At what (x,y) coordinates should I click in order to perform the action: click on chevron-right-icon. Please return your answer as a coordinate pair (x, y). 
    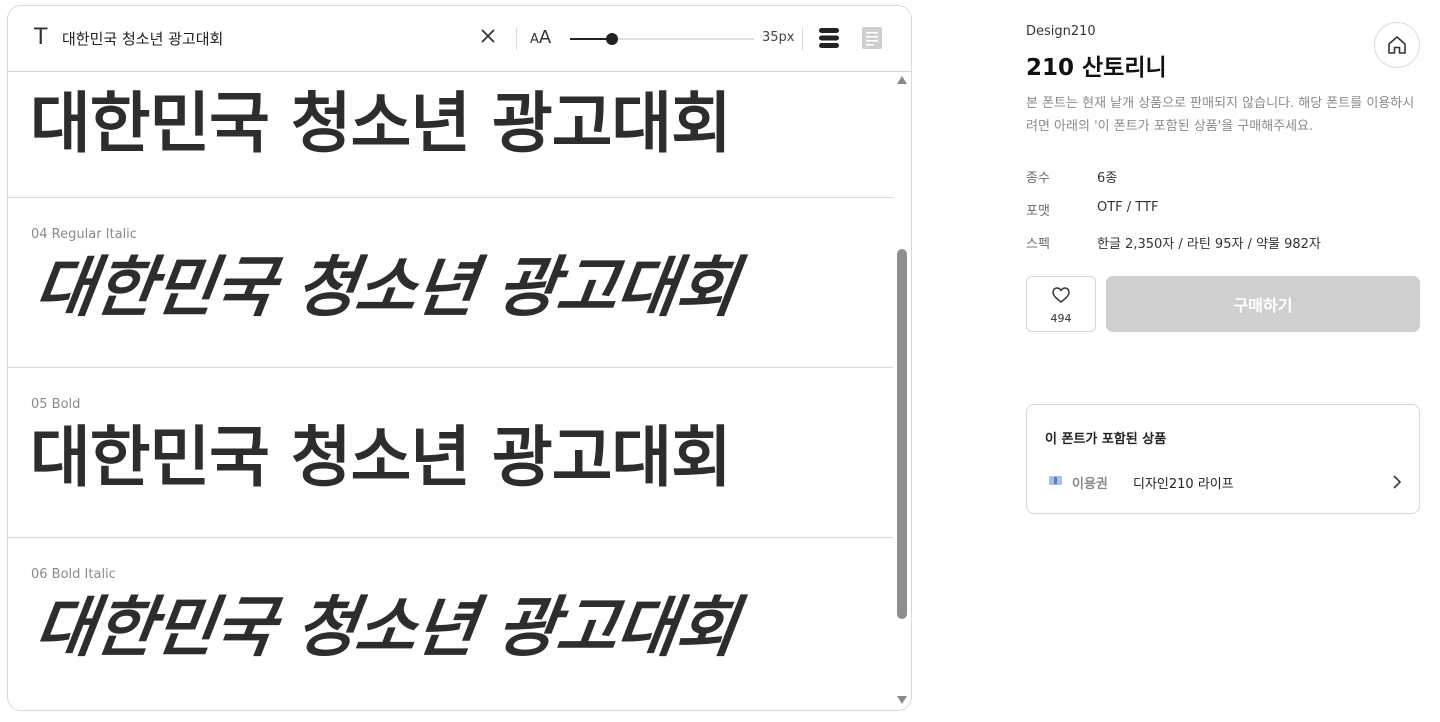
    Looking at the image, I should click on (1397, 482).